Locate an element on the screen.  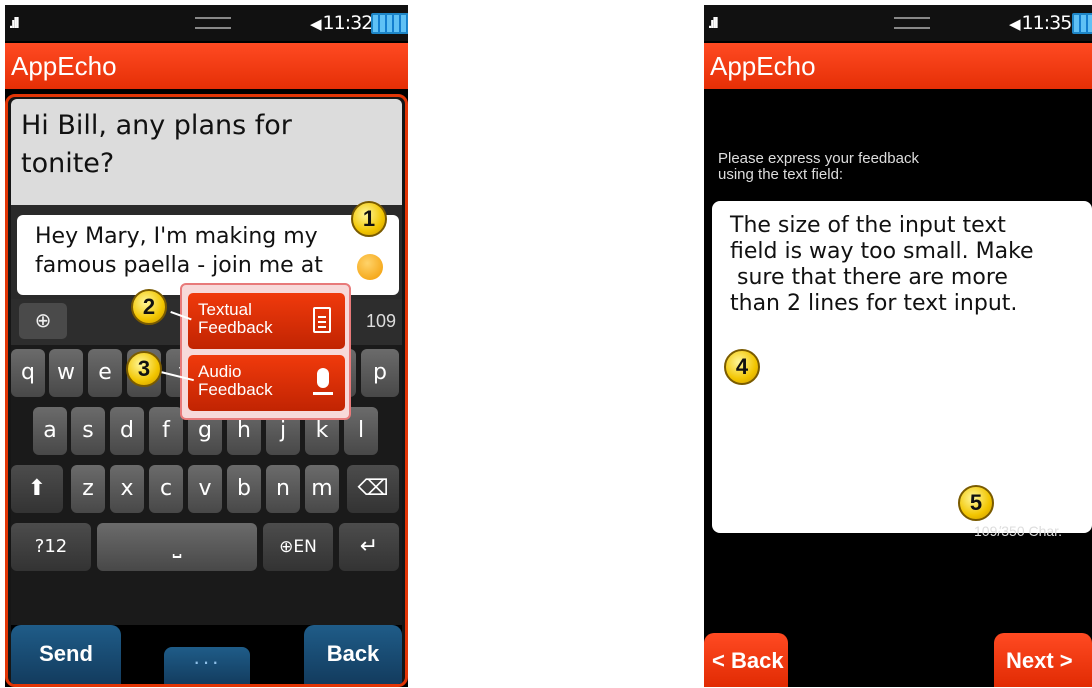
key-p: p is located at coordinates (380, 373).